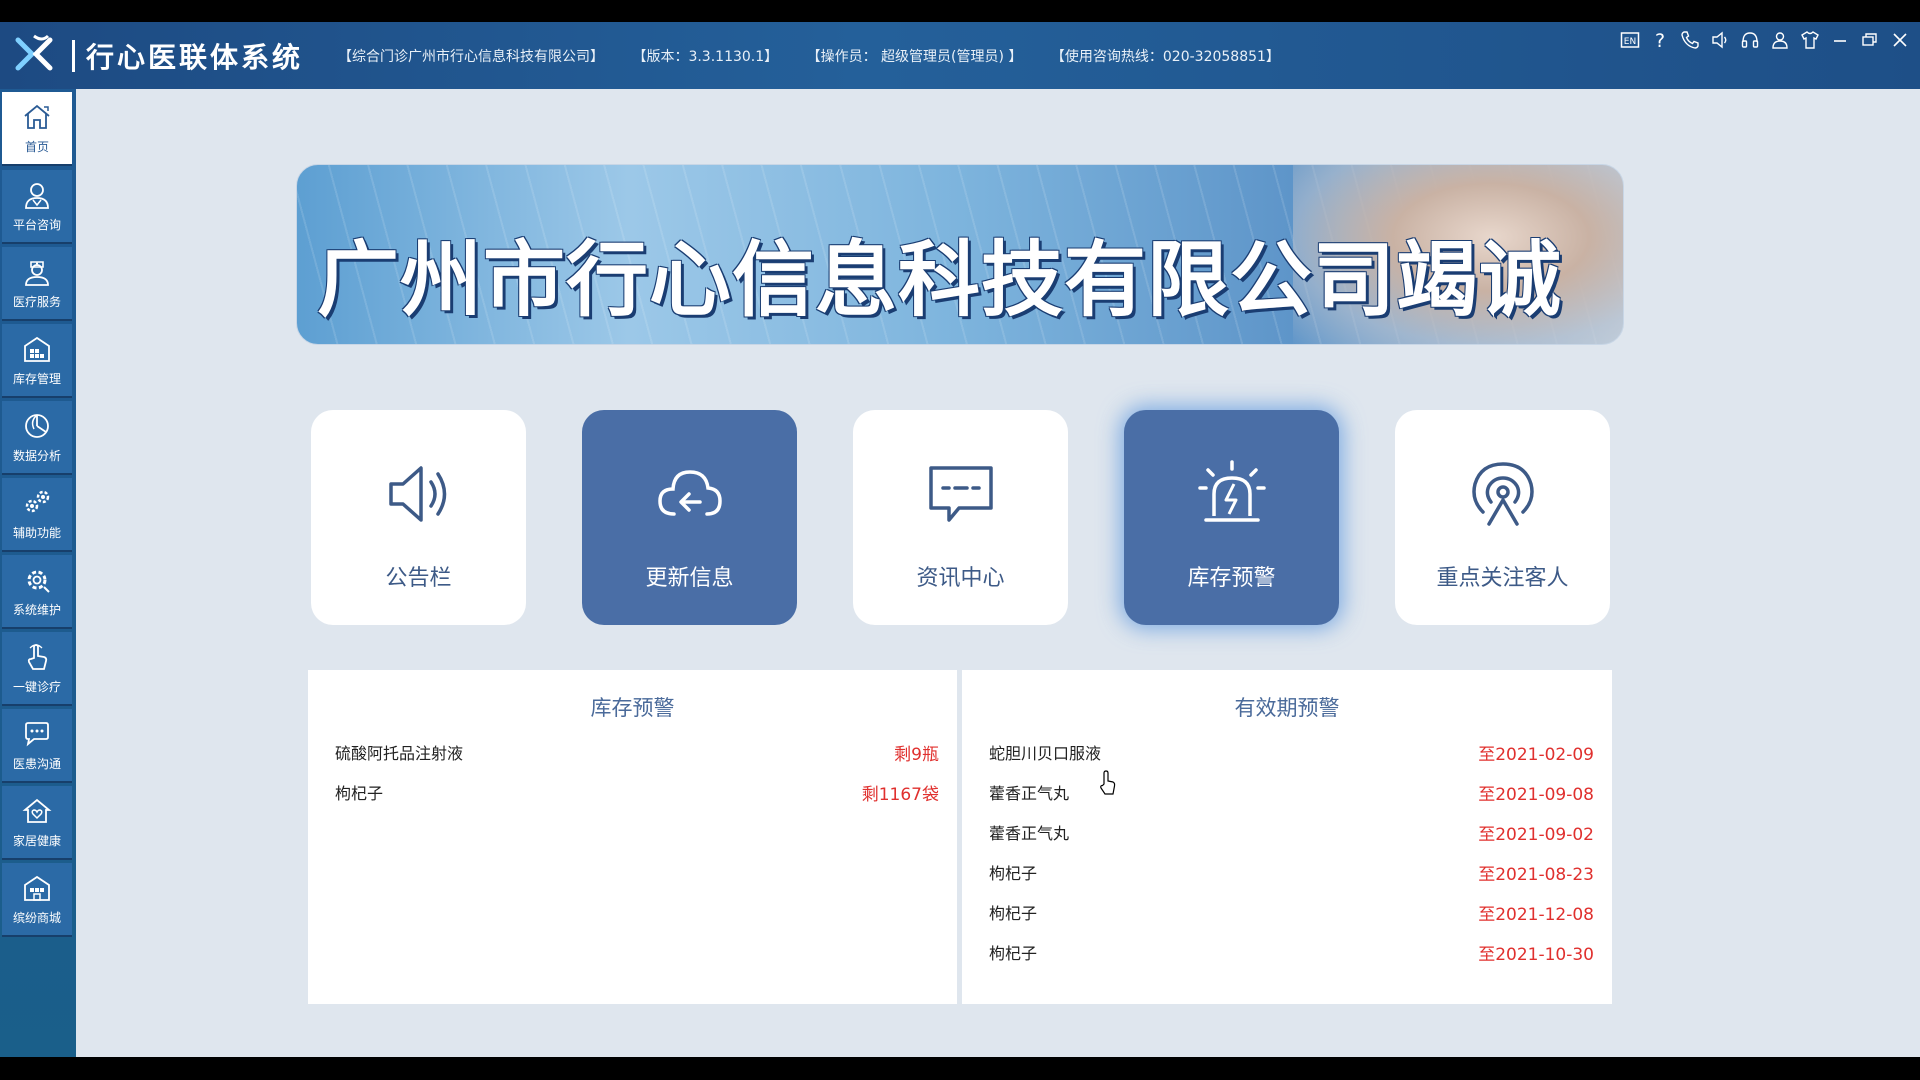 The height and width of the screenshot is (1080, 1920). I want to click on speaker-icon, so click(417, 494).